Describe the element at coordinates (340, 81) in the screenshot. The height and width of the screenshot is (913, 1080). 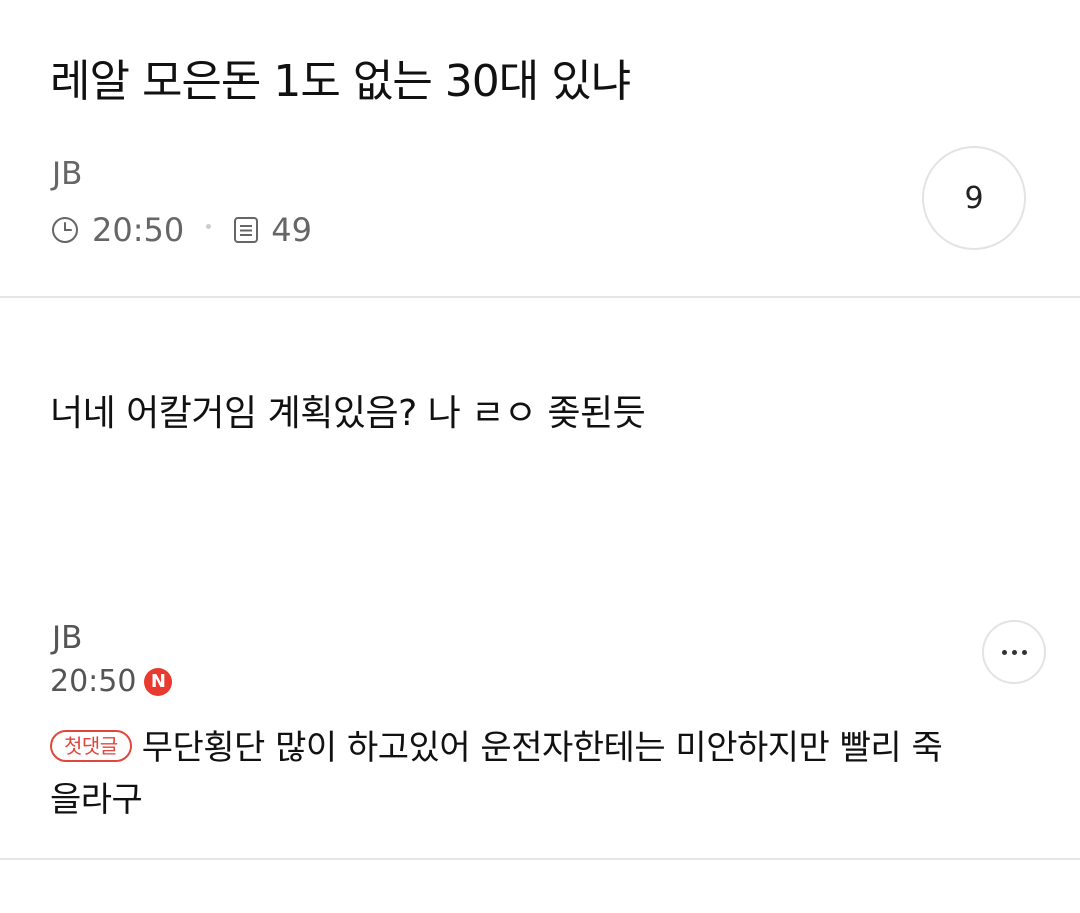
I see `post-title: 레알 모은돈 1도 없는 30대 있냐` at that location.